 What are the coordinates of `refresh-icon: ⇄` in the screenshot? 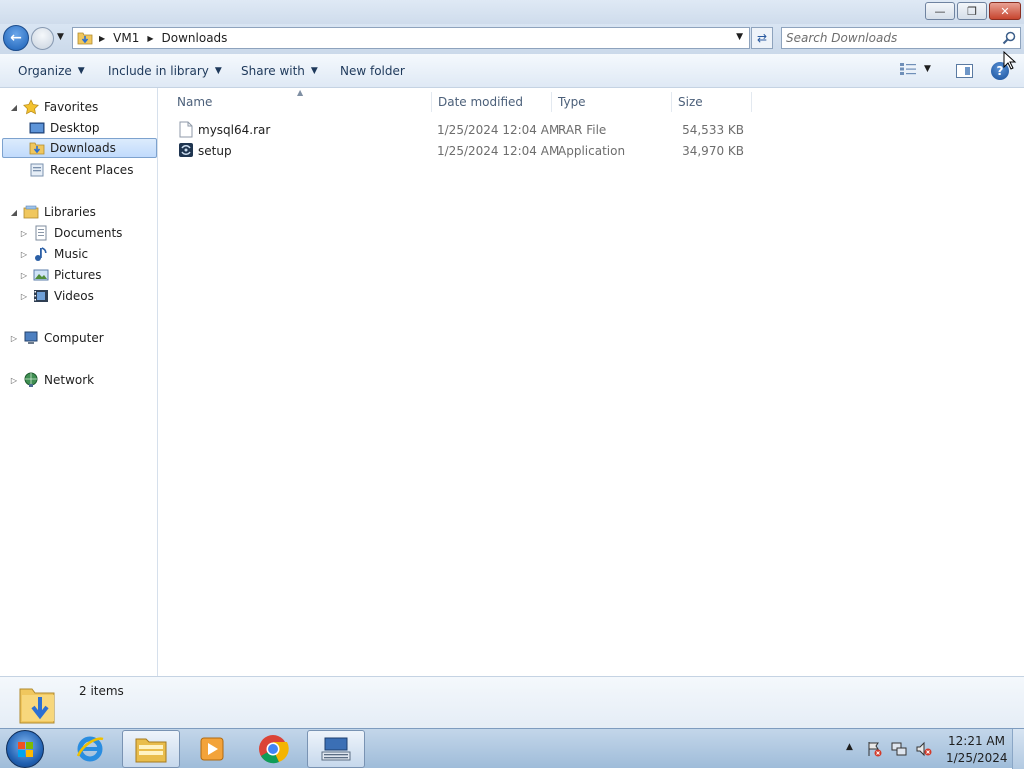 It's located at (762, 38).